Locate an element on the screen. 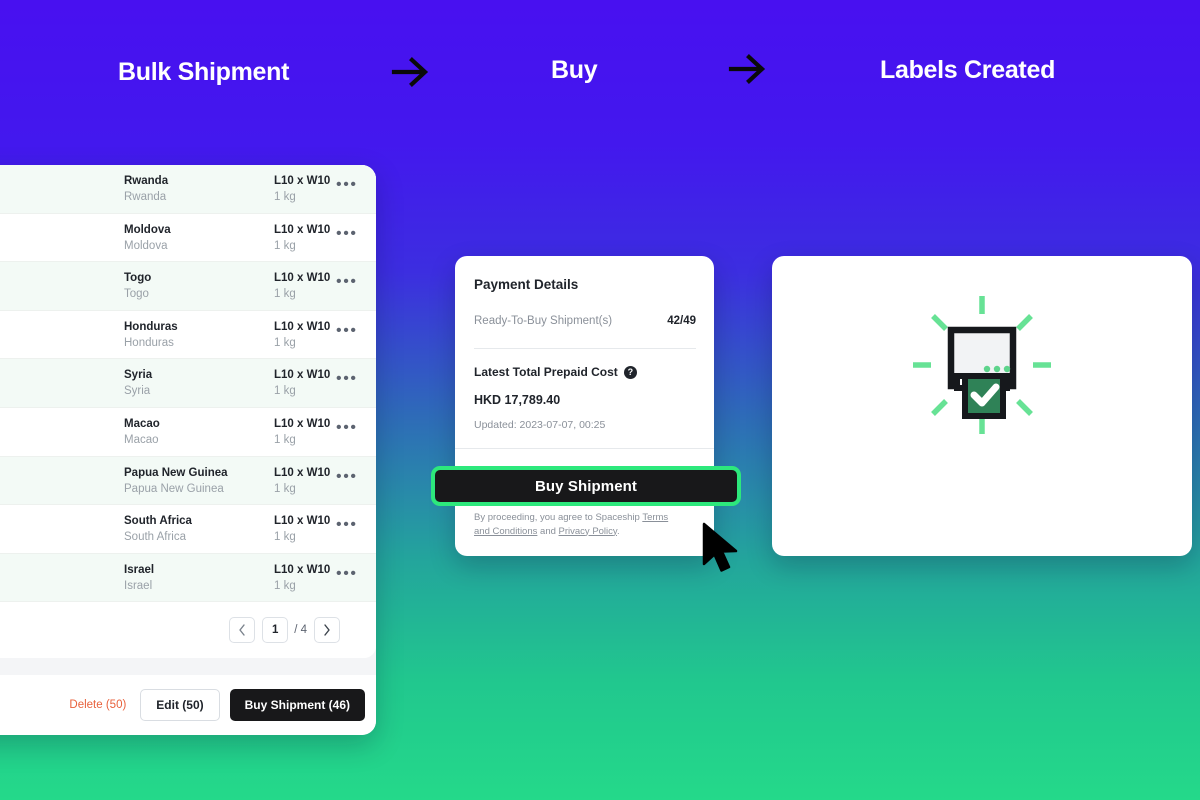 Image resolution: width=1200 pixels, height=800 pixels. step-label-bulk-shipment: Bulk Shipment is located at coordinates (204, 72).